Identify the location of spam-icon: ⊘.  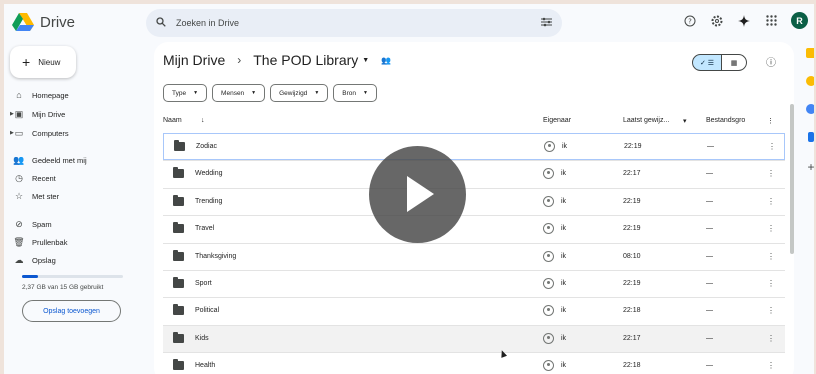
(19, 223).